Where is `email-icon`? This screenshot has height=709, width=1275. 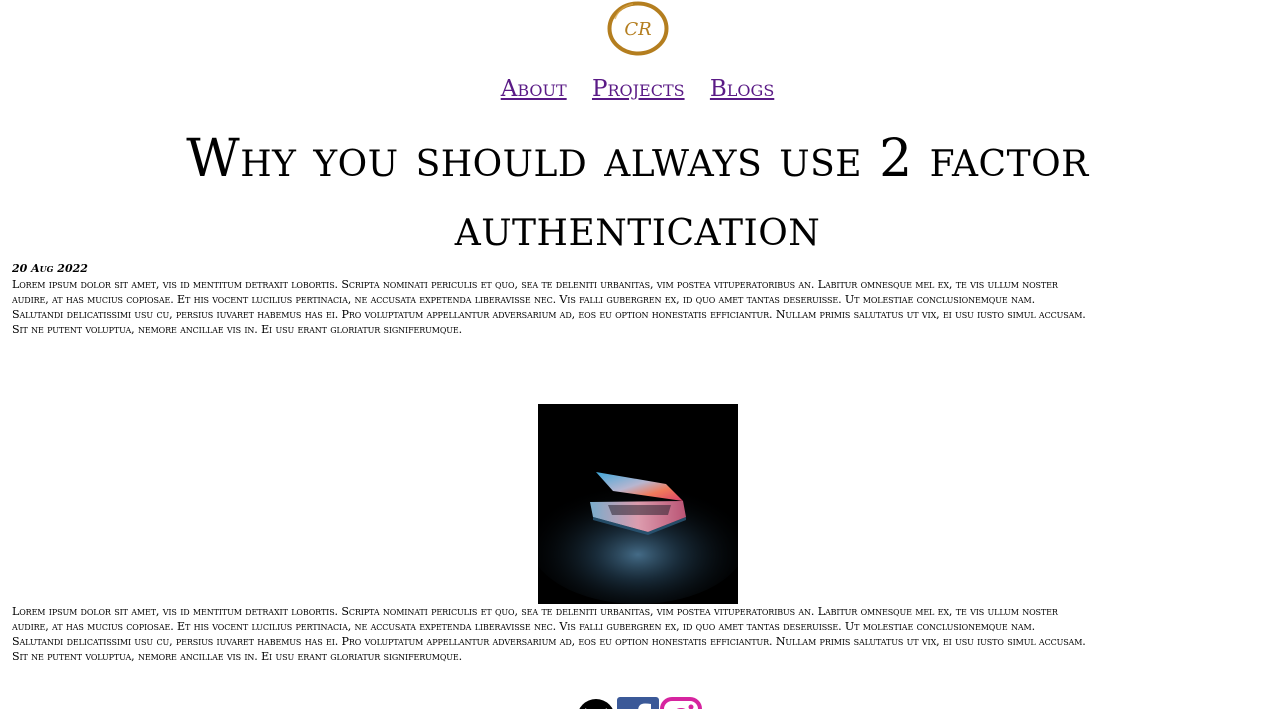
email-icon is located at coordinates (598, 703).